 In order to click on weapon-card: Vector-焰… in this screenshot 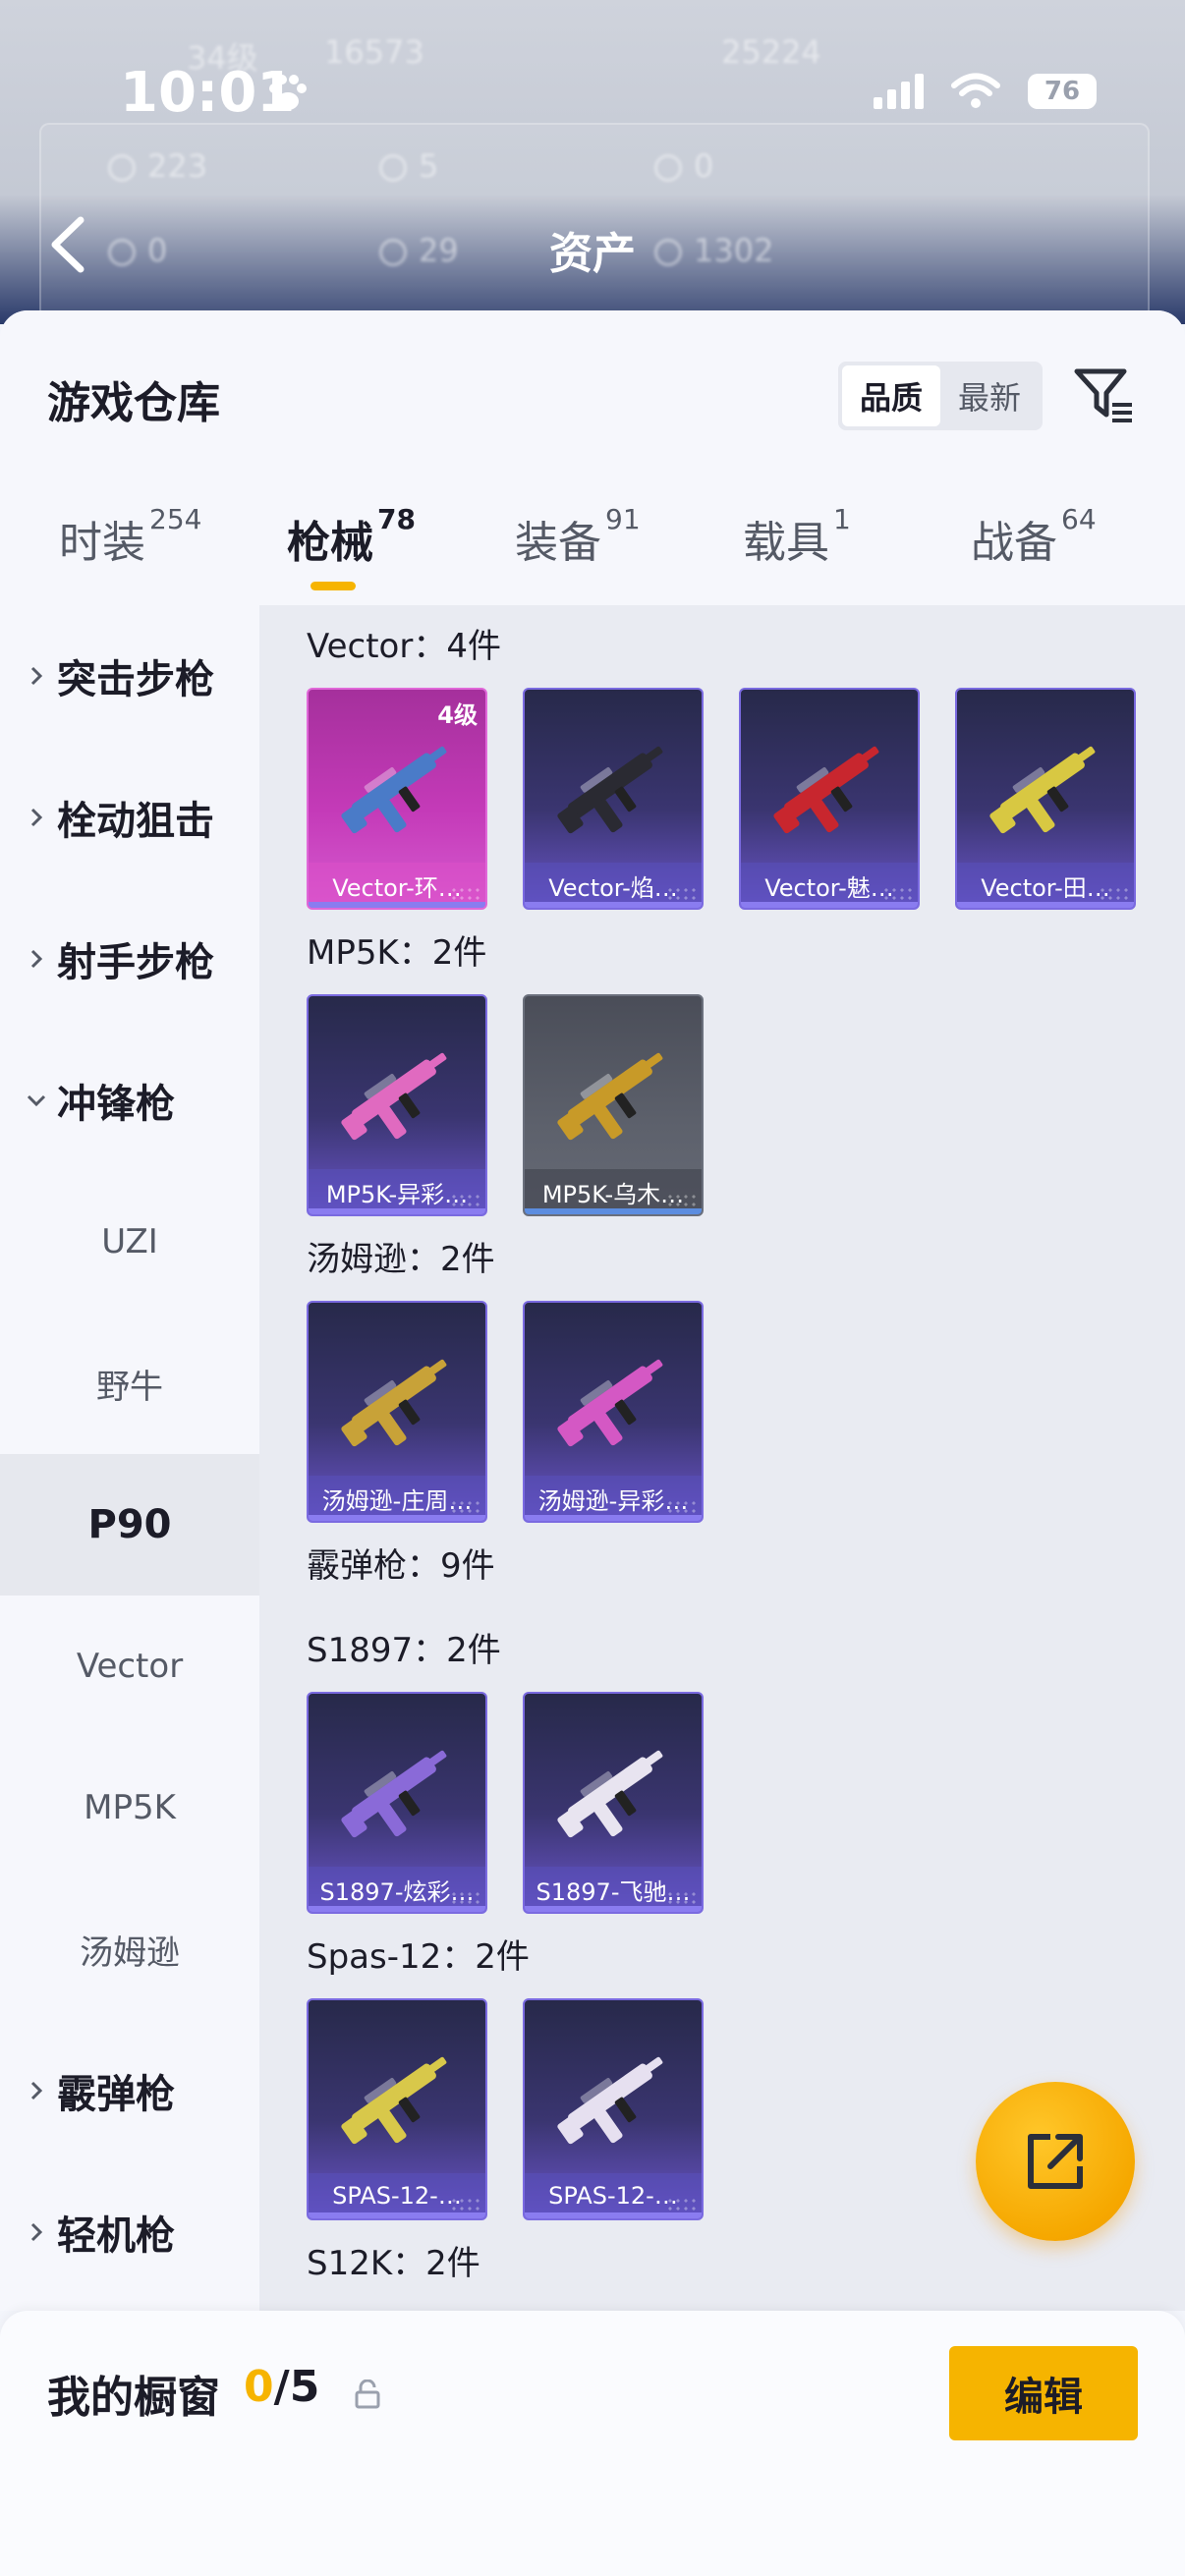, I will do `click(614, 799)`.